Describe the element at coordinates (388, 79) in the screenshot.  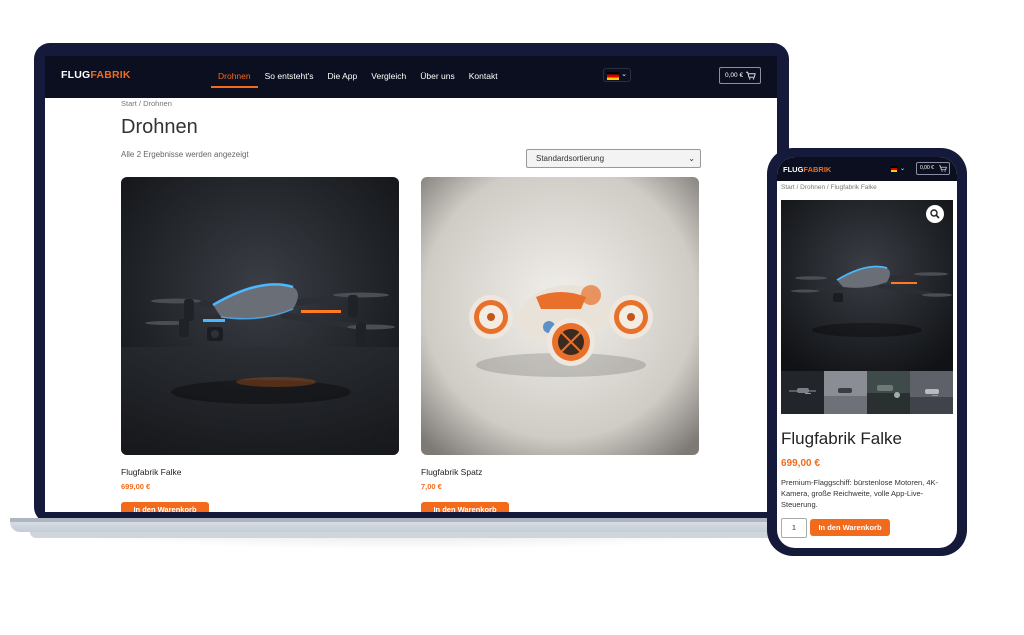
I see `nav-item-vergleich: Vergleich` at that location.